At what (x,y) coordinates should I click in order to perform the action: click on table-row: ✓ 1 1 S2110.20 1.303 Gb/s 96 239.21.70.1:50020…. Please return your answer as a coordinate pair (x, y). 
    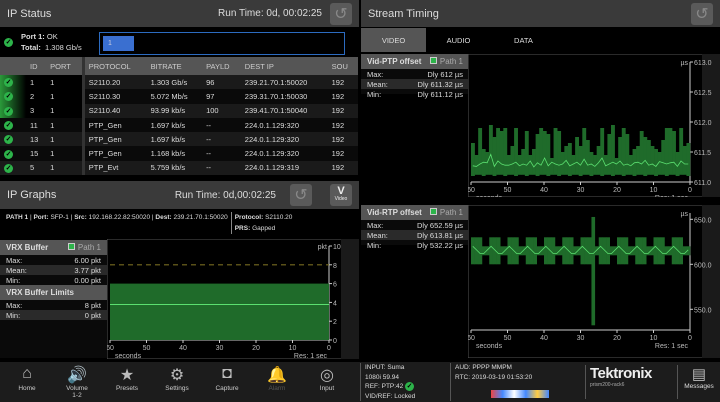
    Looking at the image, I should click on (179, 82).